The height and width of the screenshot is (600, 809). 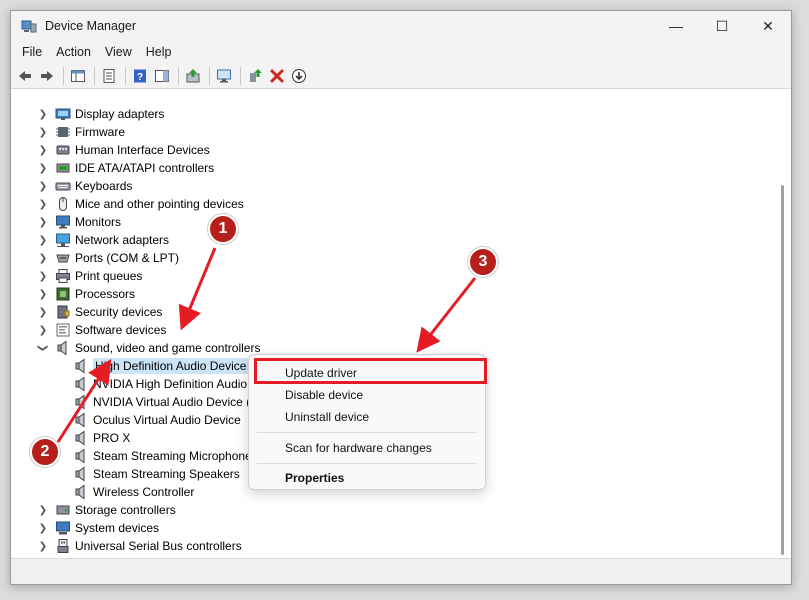 What do you see at coordinates (45, 452) in the screenshot?
I see `annotation-badge-2: 2` at bounding box center [45, 452].